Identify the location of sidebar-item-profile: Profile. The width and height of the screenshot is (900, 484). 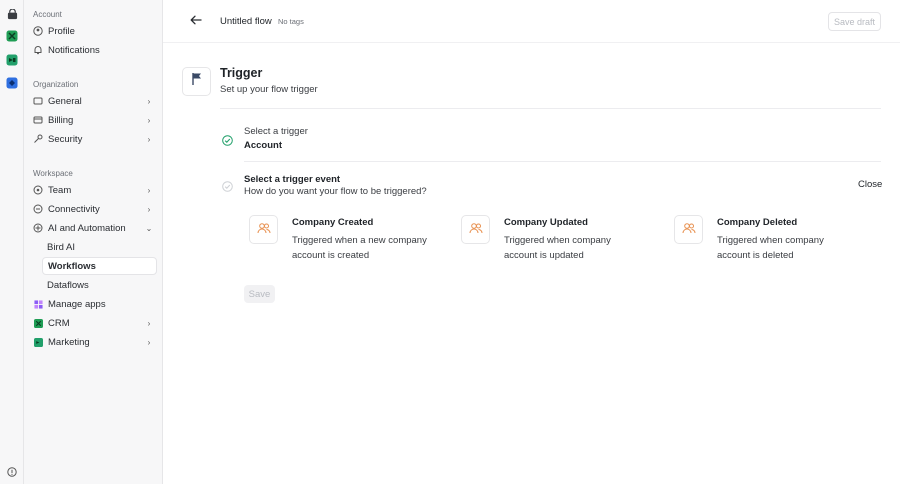
(93, 31).